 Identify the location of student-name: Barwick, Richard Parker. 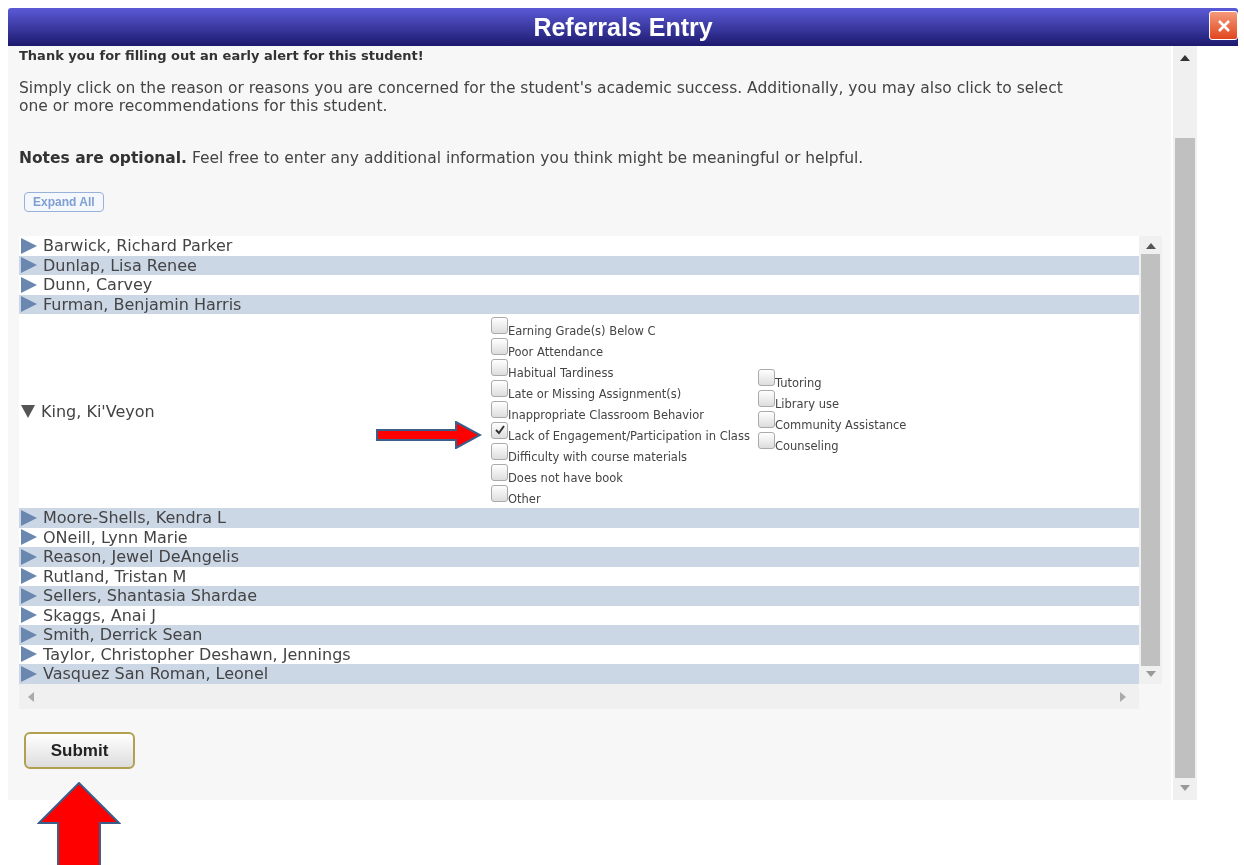
(138, 246).